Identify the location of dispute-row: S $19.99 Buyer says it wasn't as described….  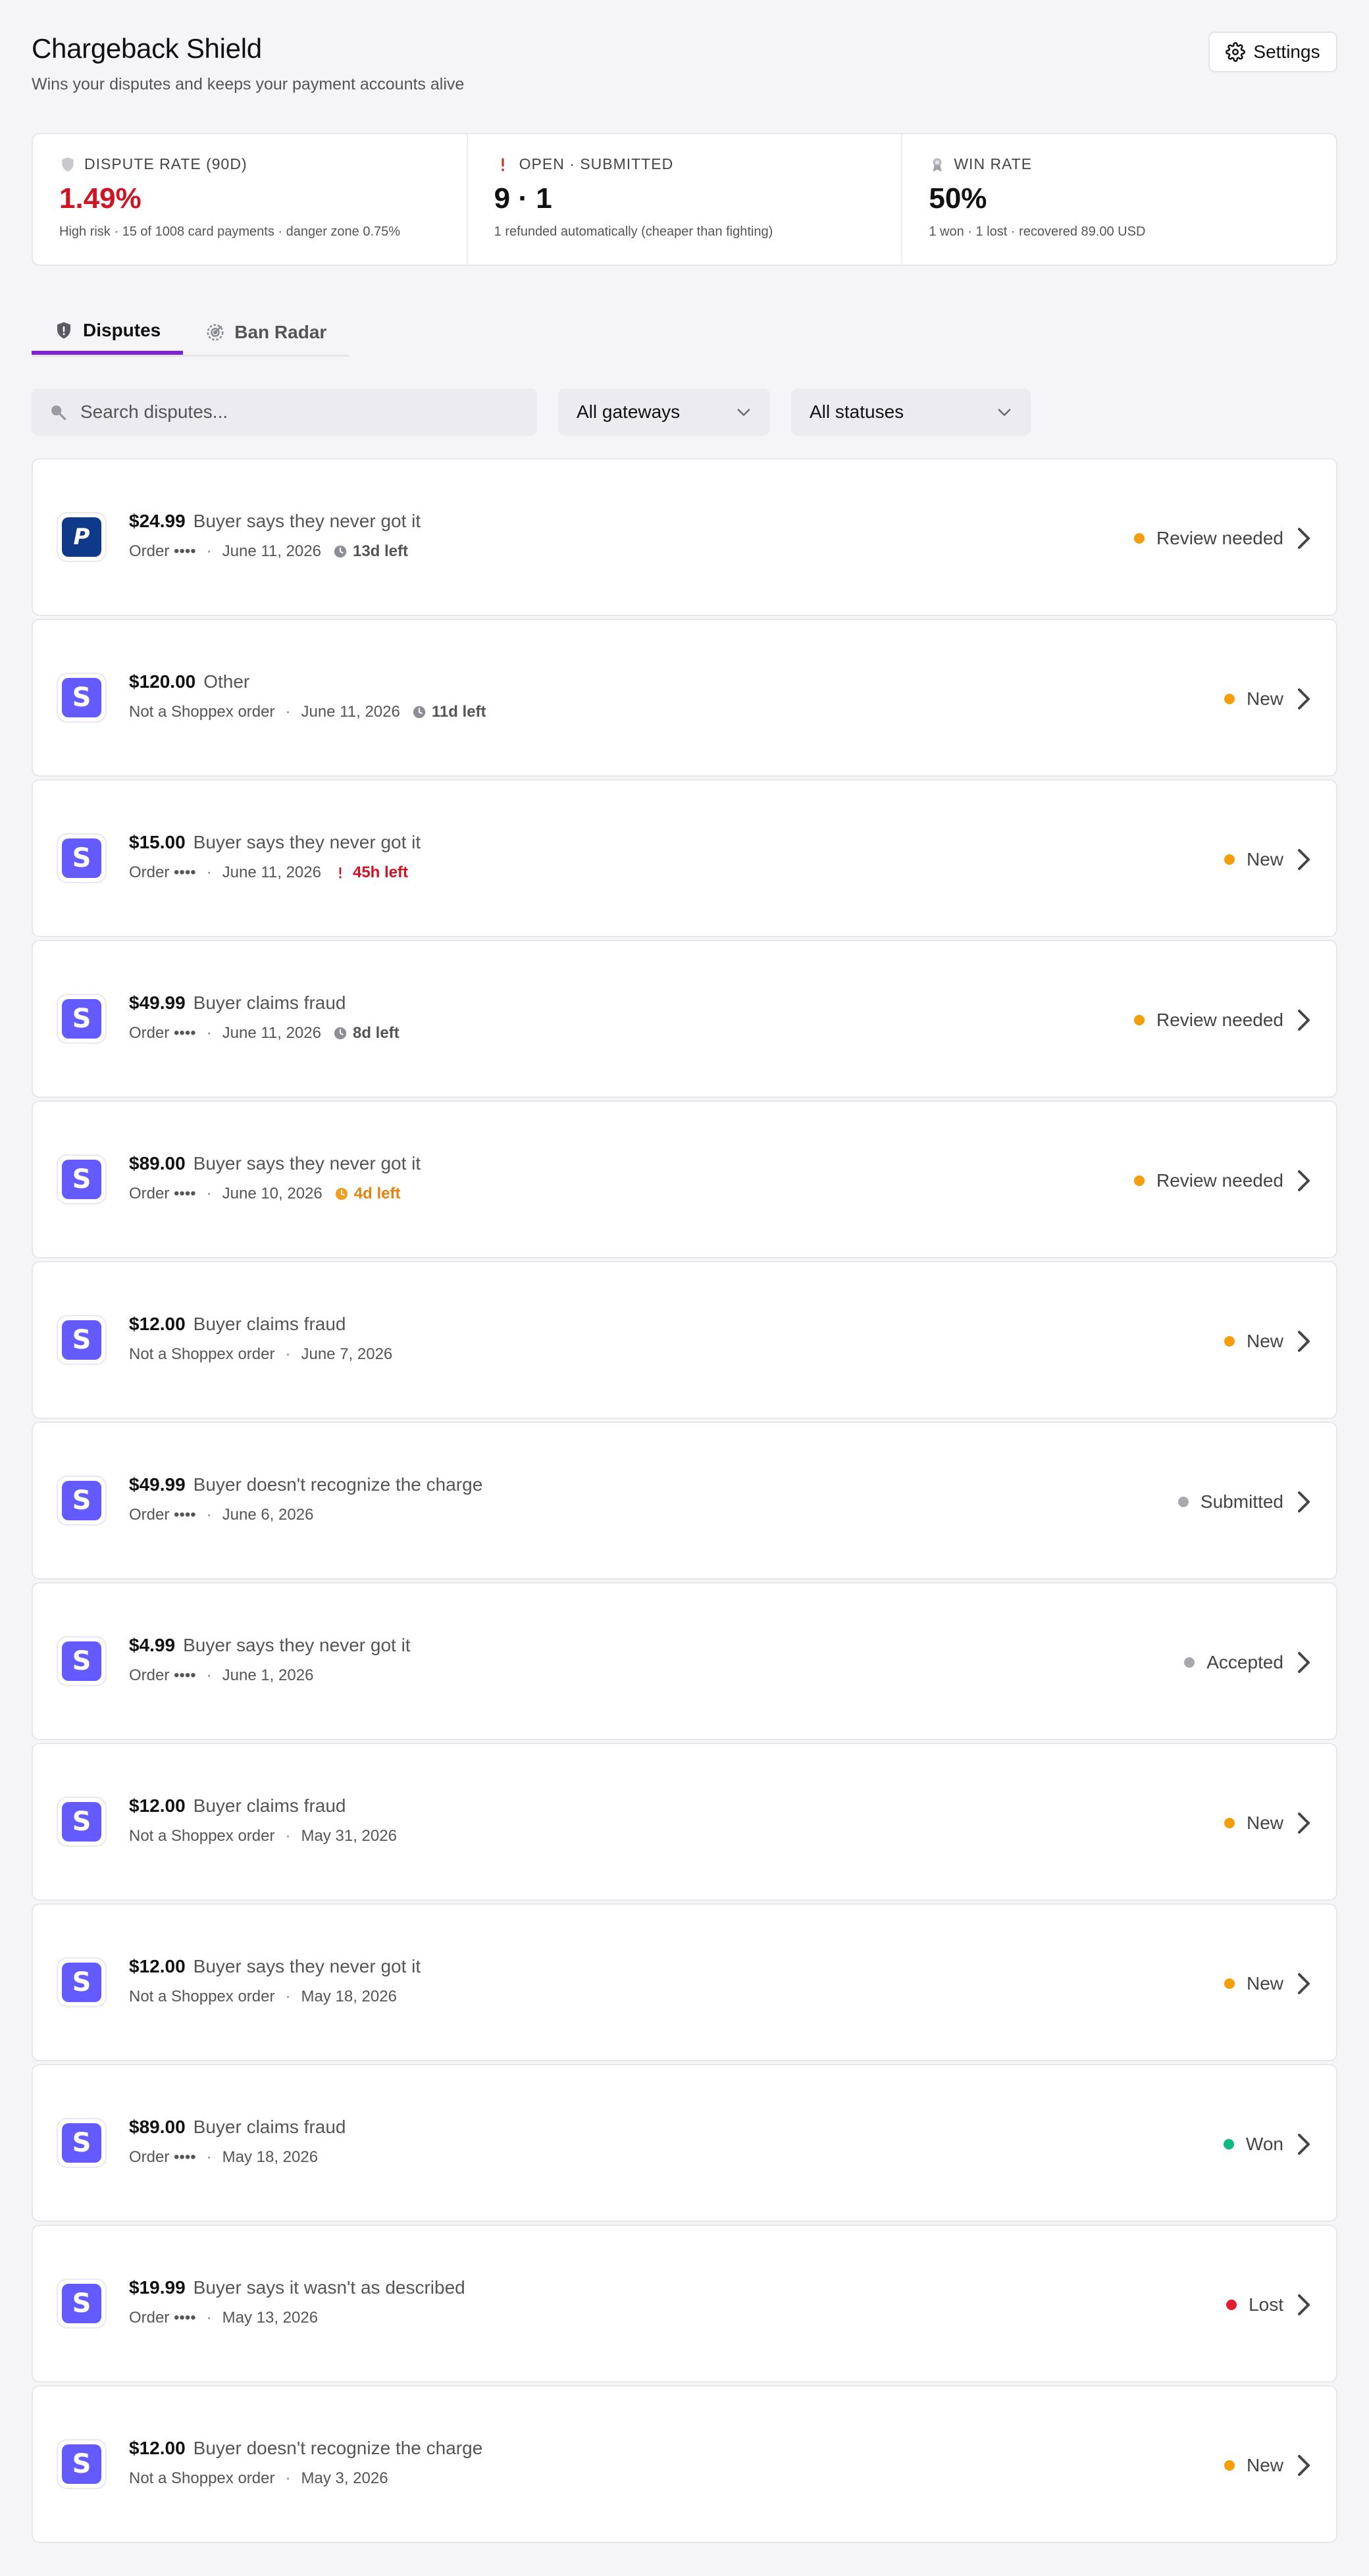
(684, 2304).